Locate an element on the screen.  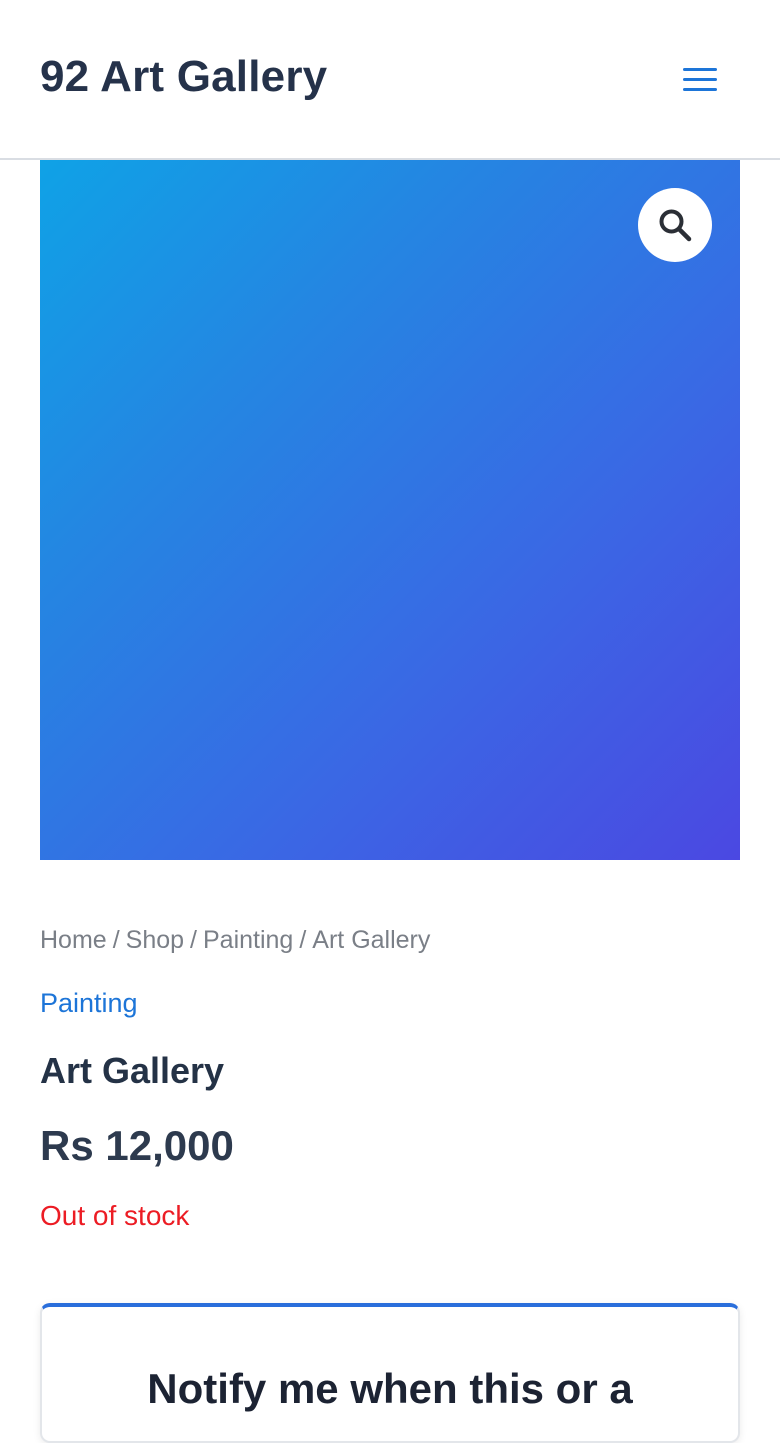
notify-heading: Notify me when this or a is located at coordinates (390, 1388).